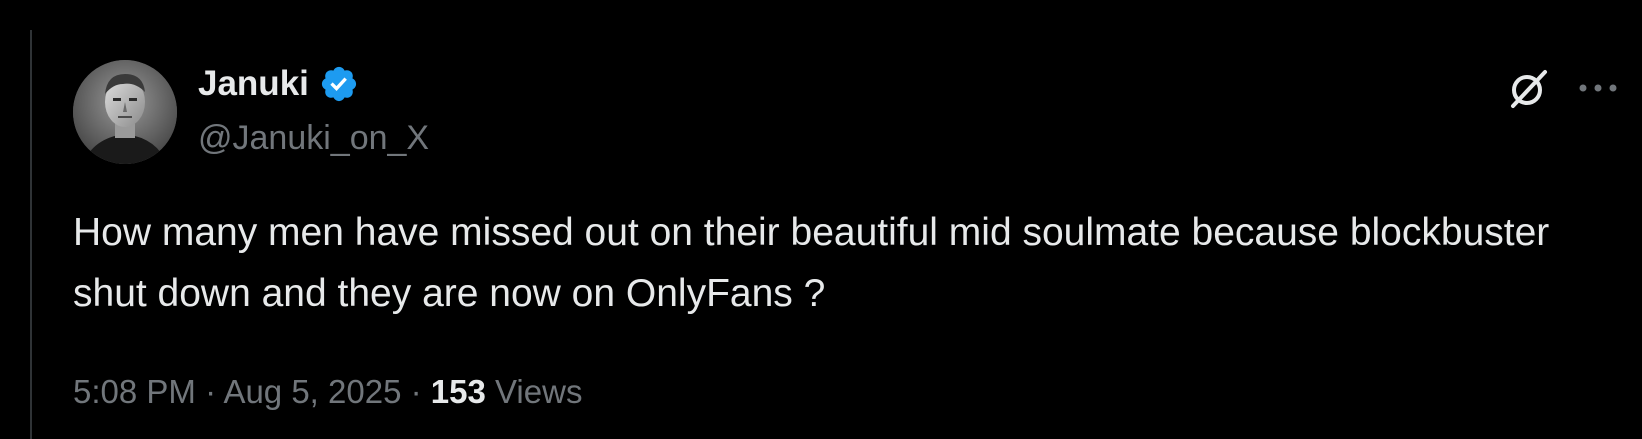  I want to click on author-name-row: Januki, so click(278, 84).